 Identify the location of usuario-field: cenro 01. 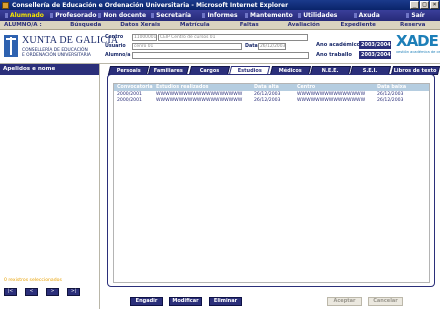
(187, 46).